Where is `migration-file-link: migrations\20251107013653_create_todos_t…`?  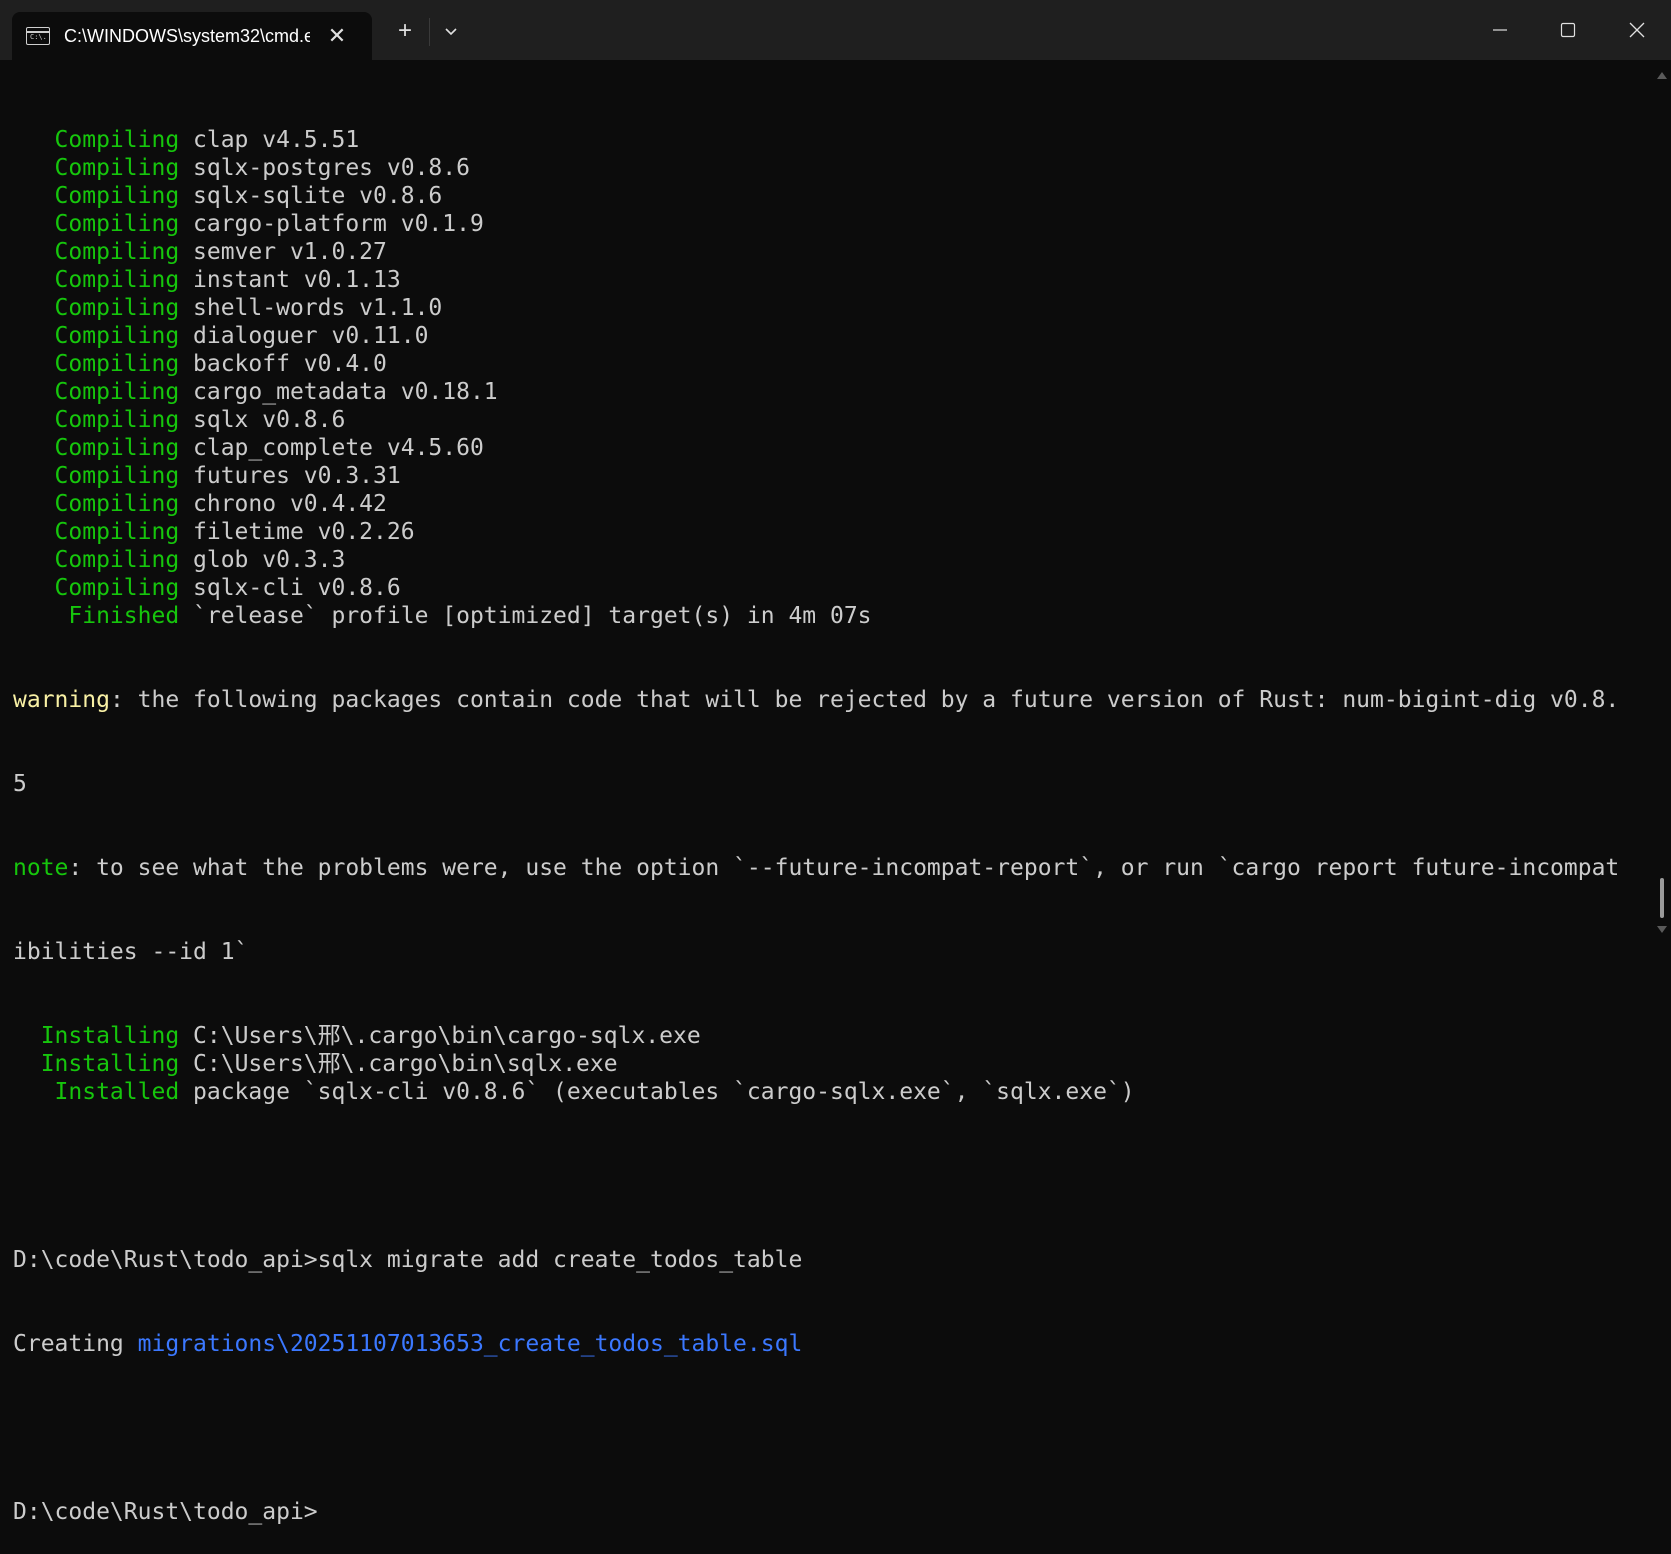
migration-file-link: migrations\20251107013653_create_todos_t… is located at coordinates (470, 1344).